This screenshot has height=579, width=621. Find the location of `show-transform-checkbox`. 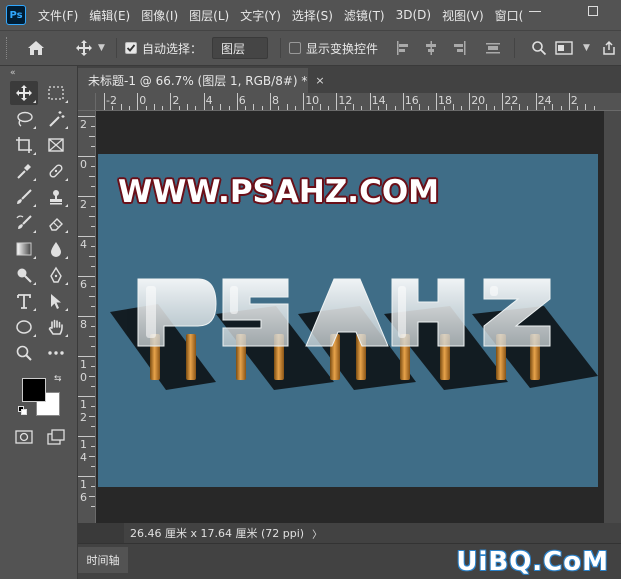

show-transform-checkbox is located at coordinates (295, 48).